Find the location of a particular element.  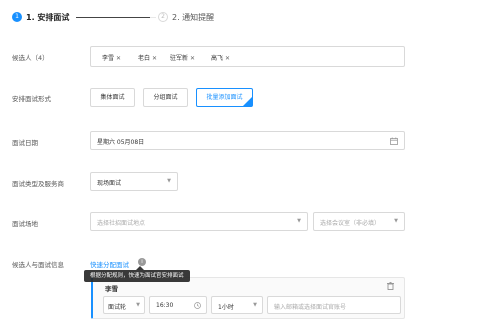

duration-value: 1小时 is located at coordinates (226, 307).